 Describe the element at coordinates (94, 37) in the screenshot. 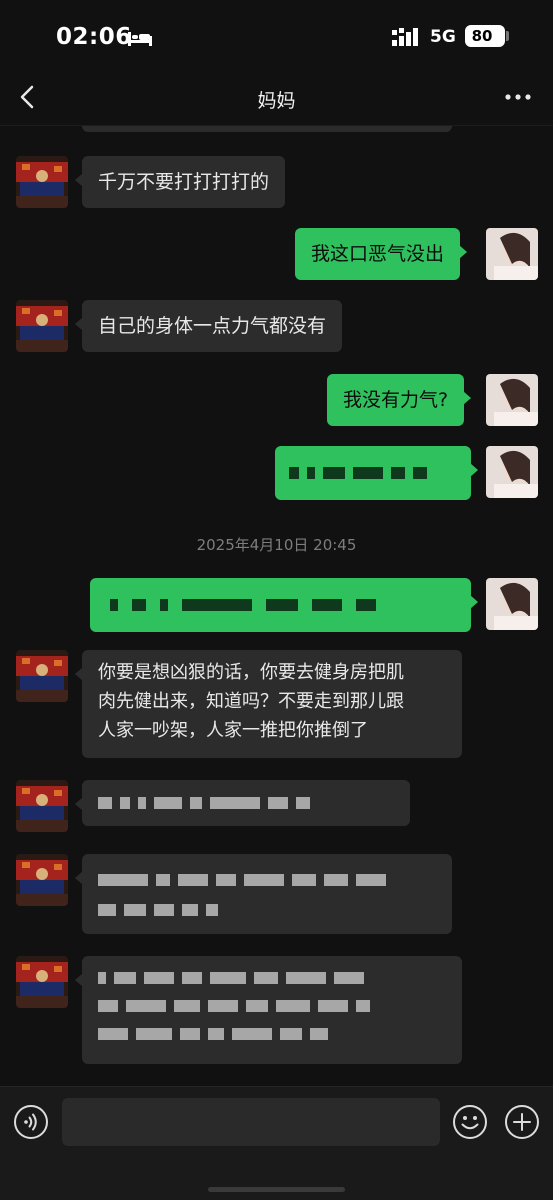

I see `status-time: 02:06` at that location.